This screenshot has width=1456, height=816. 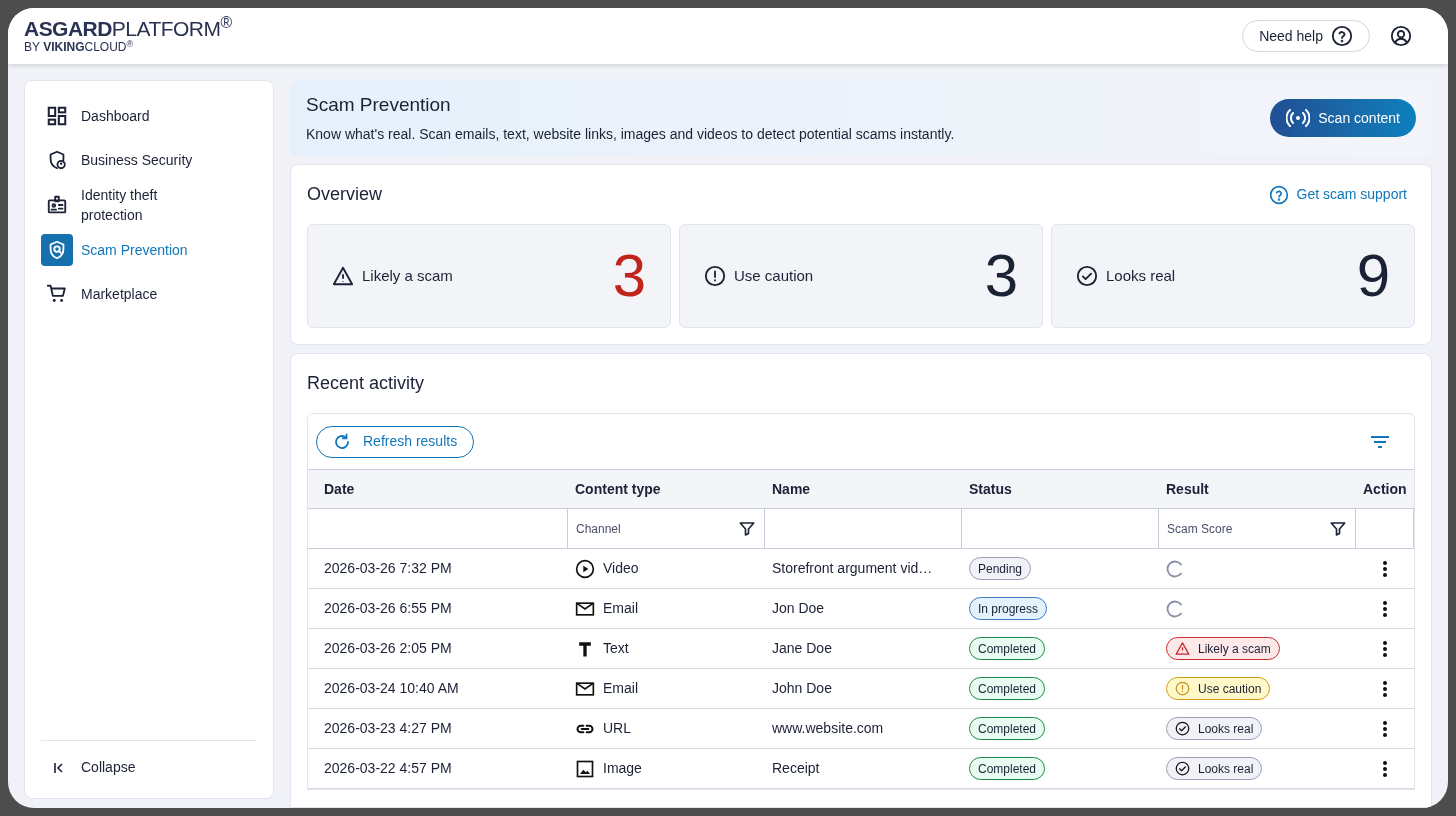 I want to click on table-cell: Image, so click(x=665, y=769).